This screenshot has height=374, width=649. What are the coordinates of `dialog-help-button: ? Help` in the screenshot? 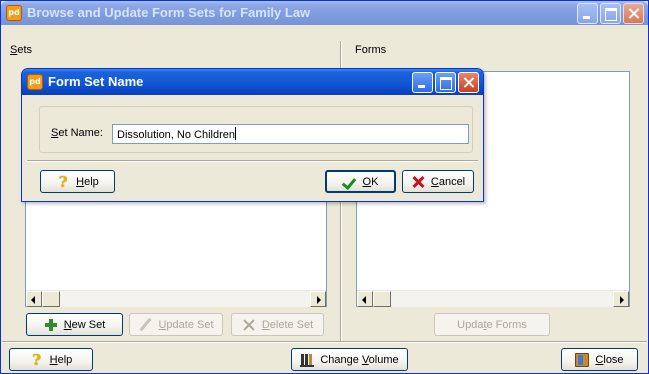 It's located at (77, 181).